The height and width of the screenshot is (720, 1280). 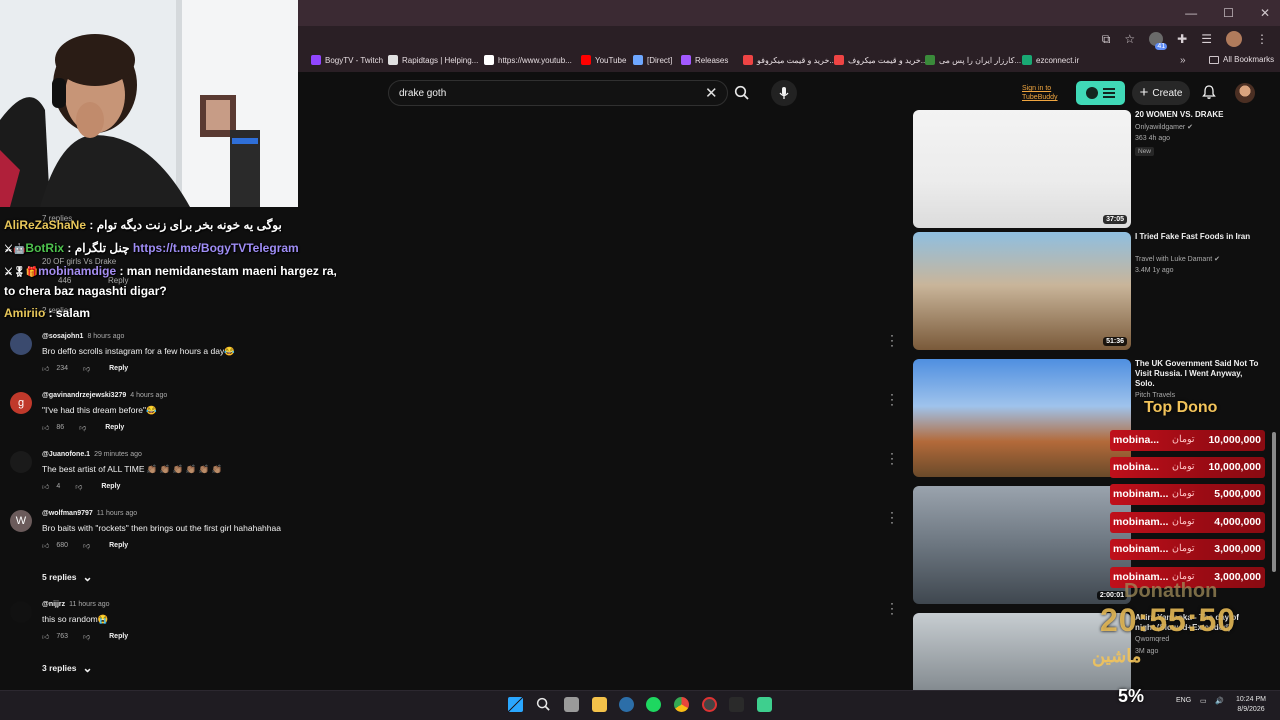 I want to click on notifications-button, so click(x=1209, y=94).